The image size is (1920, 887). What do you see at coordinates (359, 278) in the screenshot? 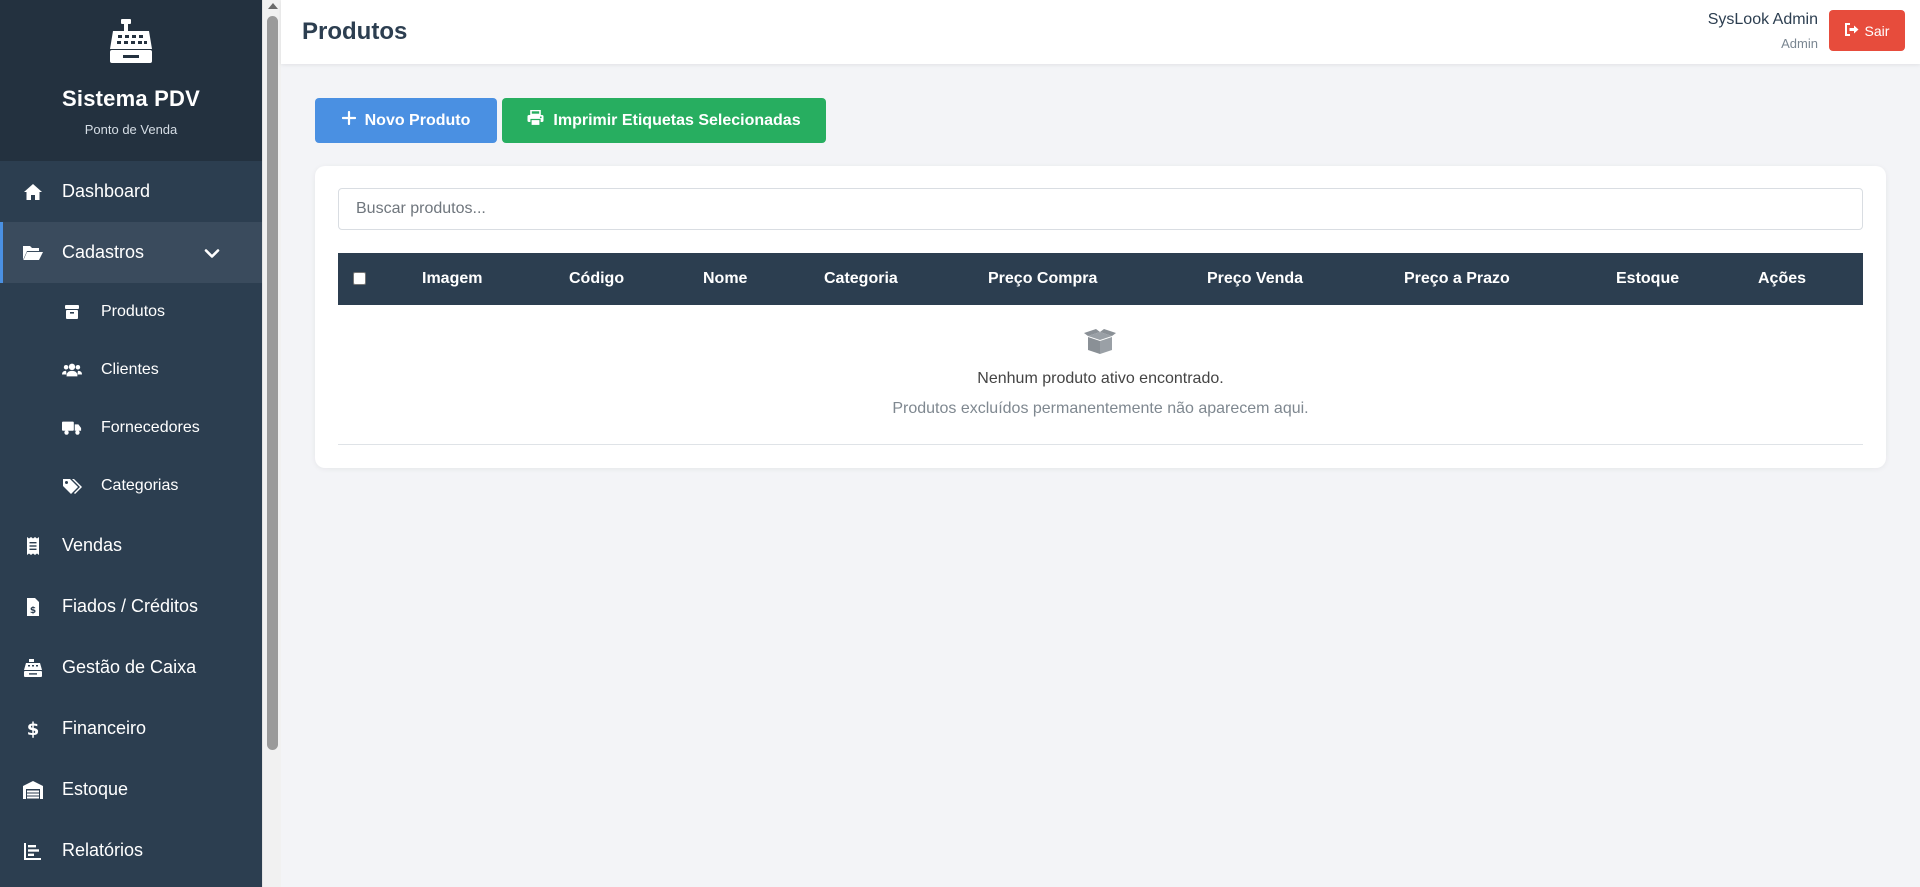
I see `select-all-checkbox` at bounding box center [359, 278].